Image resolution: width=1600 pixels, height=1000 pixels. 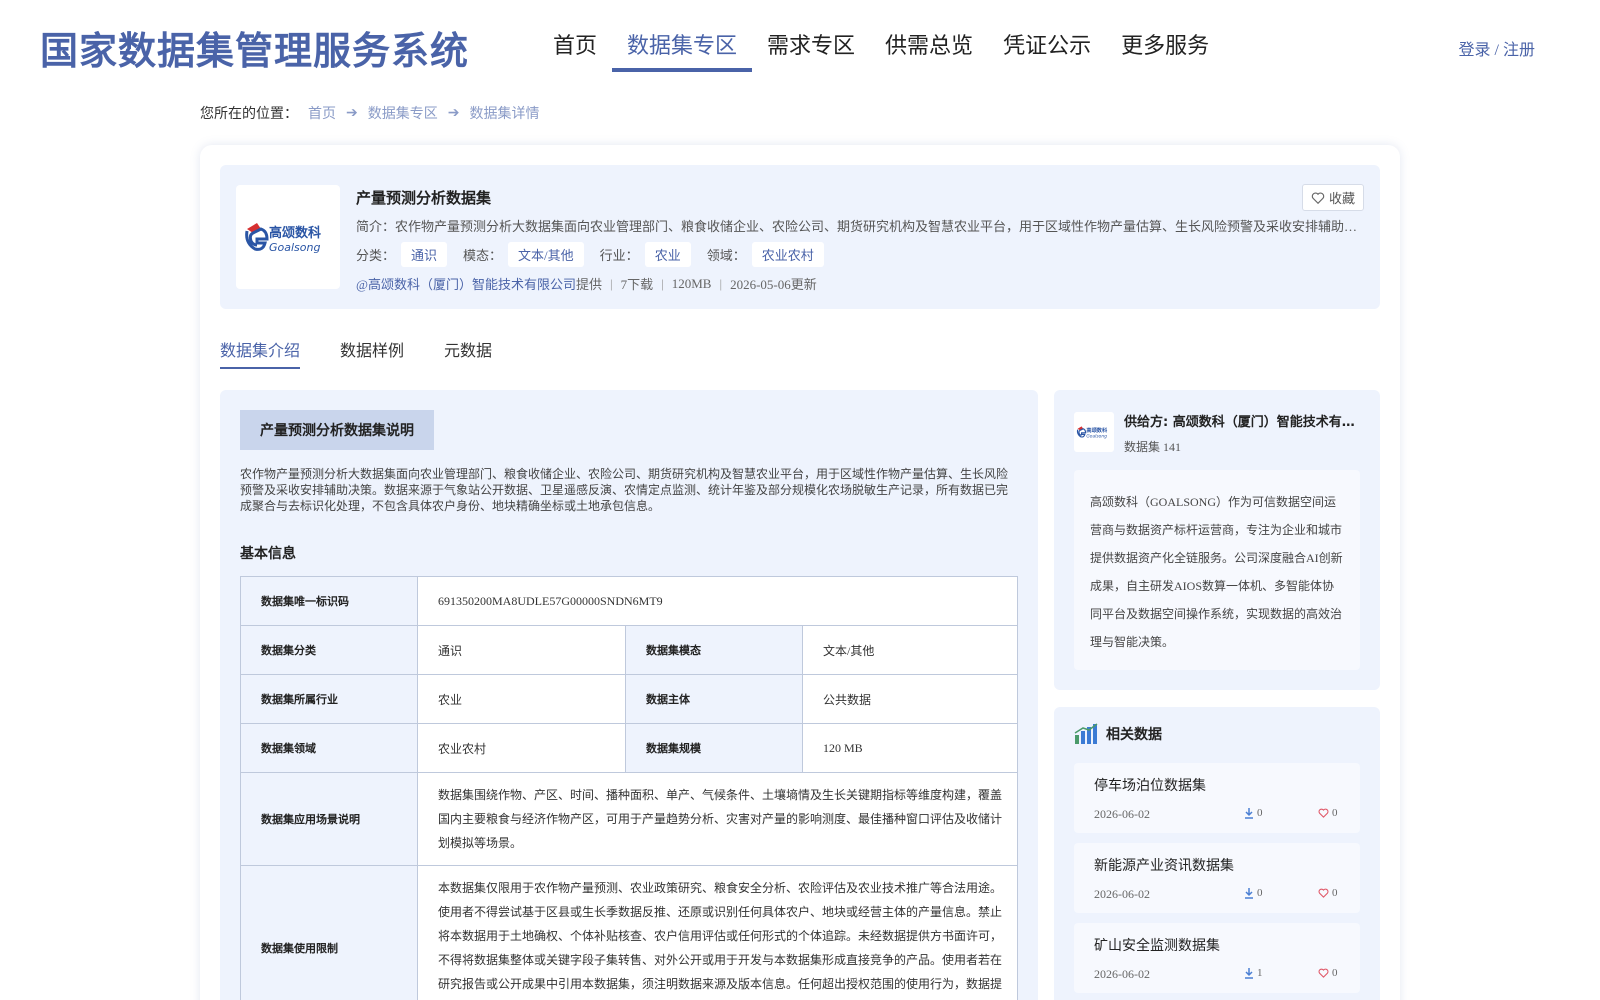 I want to click on nav-dataset-zone: 数据集专区, so click(x=682, y=50).